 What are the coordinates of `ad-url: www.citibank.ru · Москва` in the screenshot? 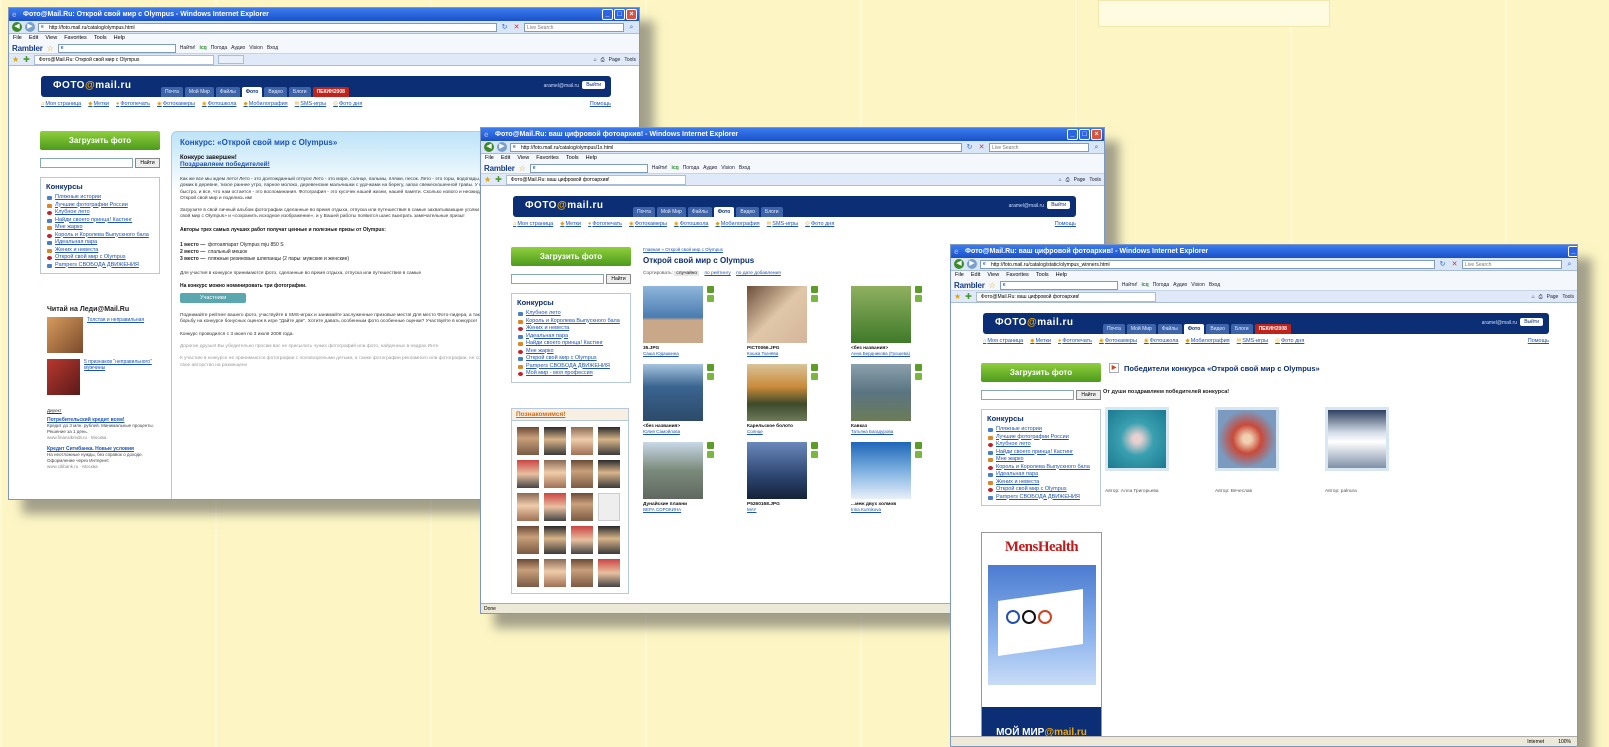 It's located at (109, 467).